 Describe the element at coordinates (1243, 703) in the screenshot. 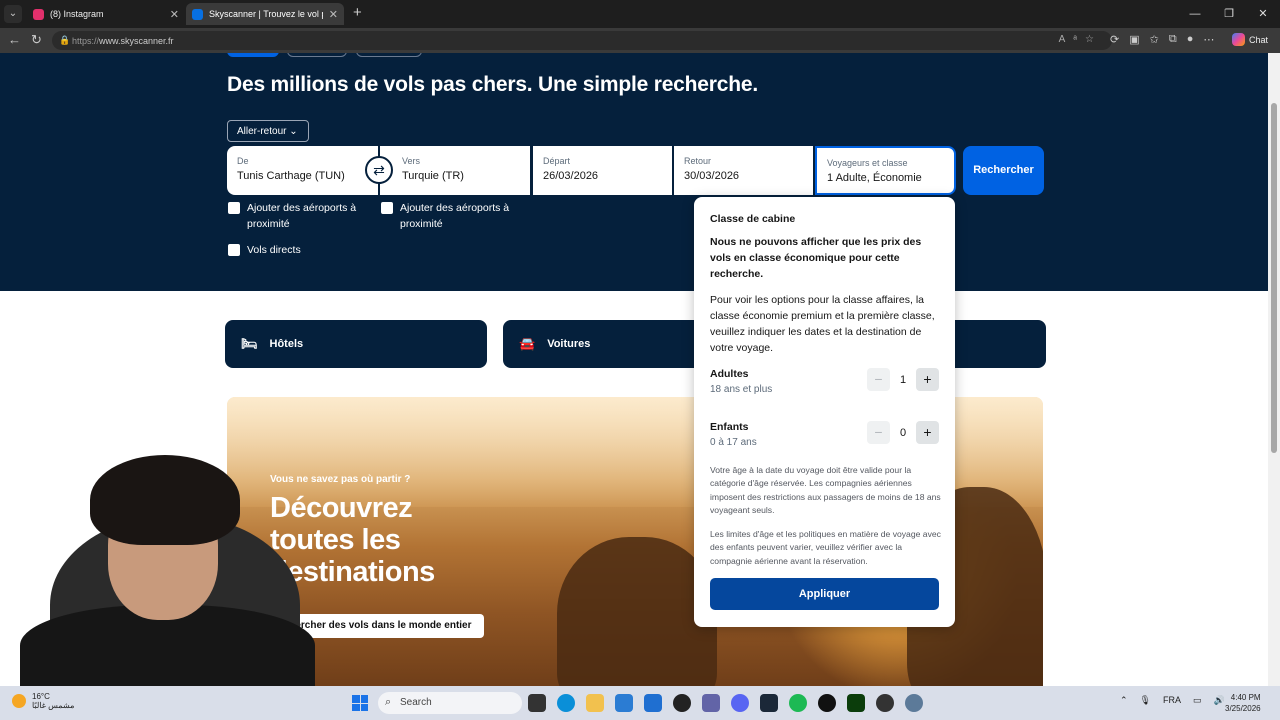

I see `clock: 4:40 PM 3/25/2026` at that location.